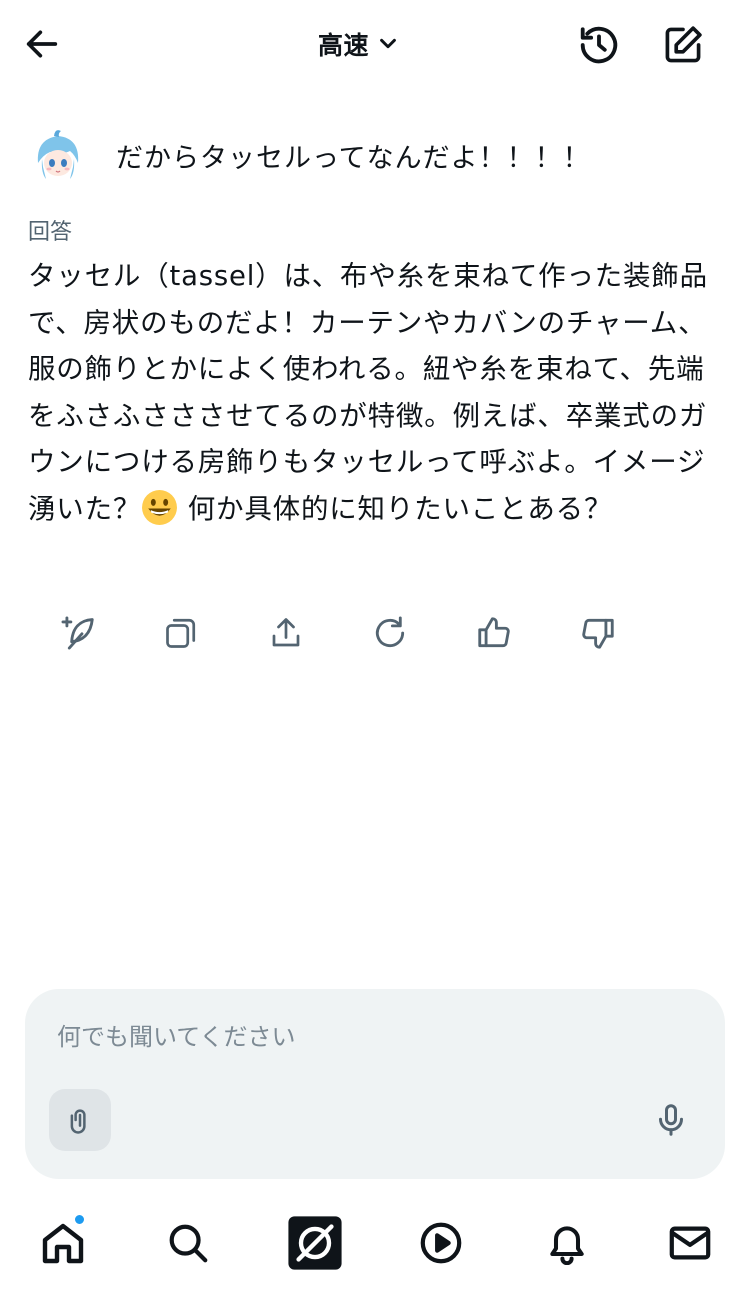 The width and height of the screenshot is (750, 1294). Describe the element at coordinates (79, 1219) in the screenshot. I see `notification-dot` at that location.